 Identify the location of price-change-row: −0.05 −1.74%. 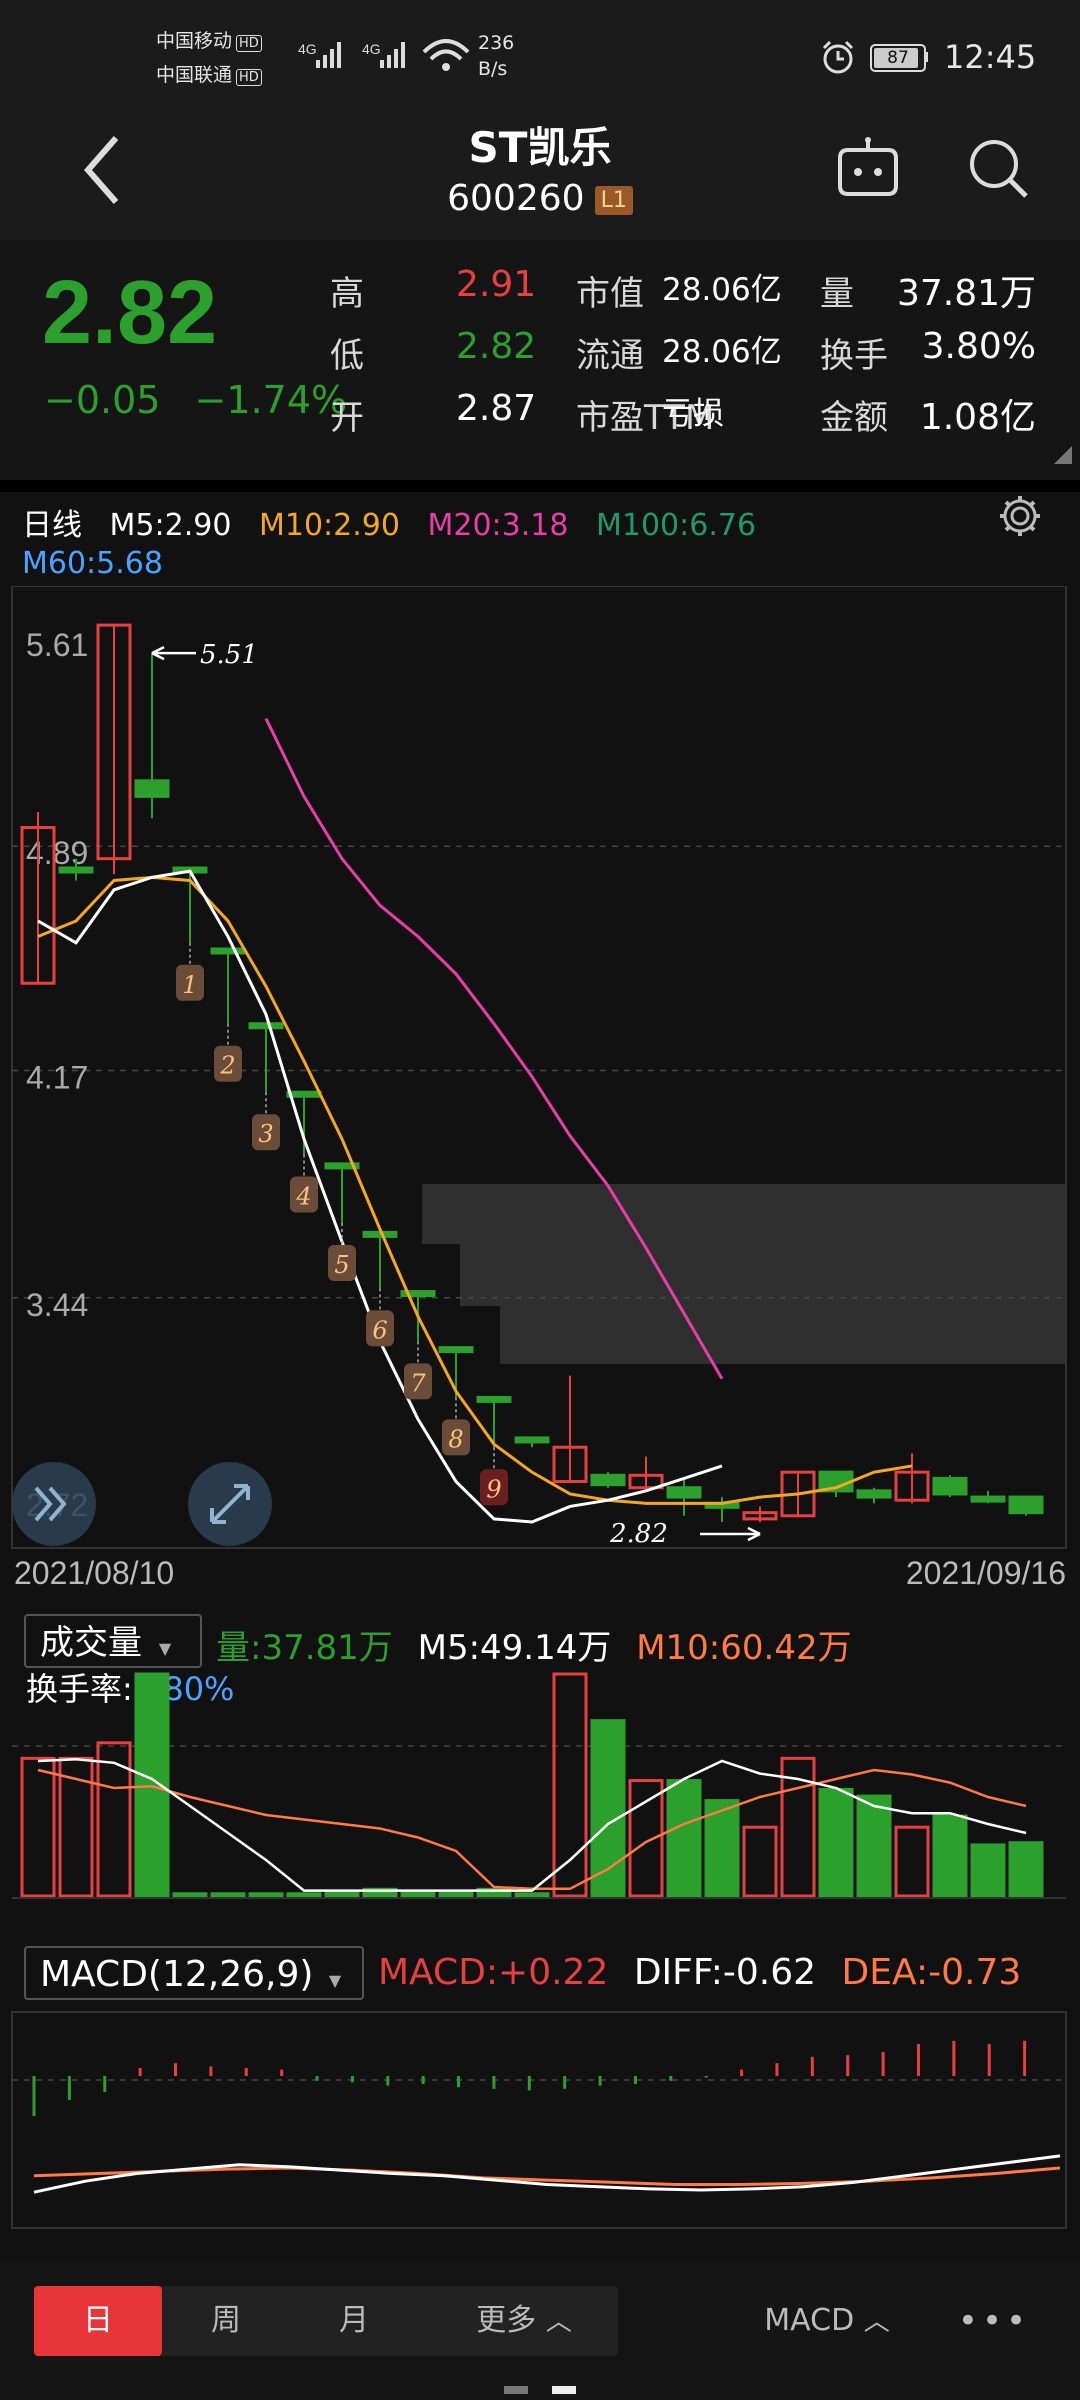
(195, 400).